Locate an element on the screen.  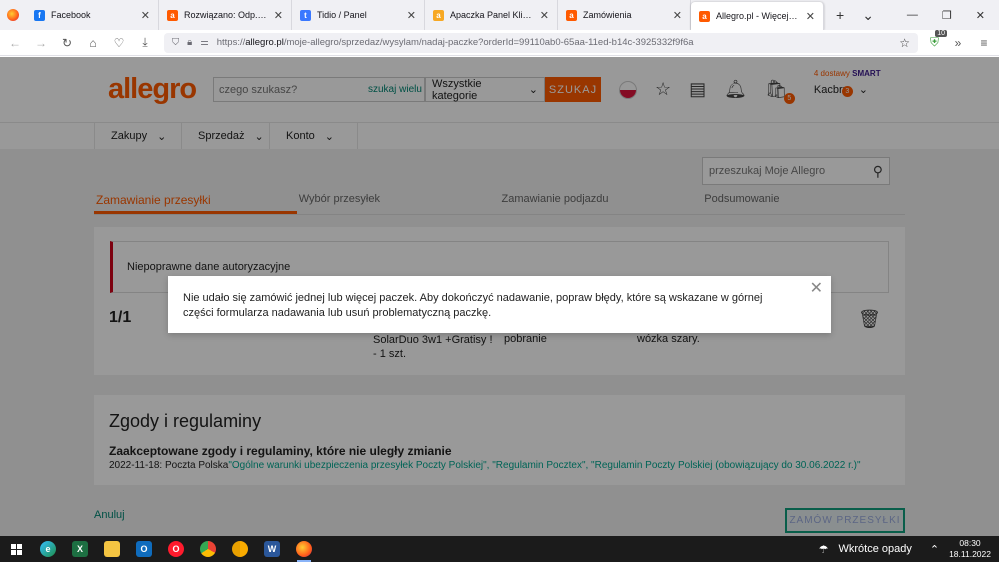
chevron-up-icon: ⌃ is located at coordinates (934, 549).